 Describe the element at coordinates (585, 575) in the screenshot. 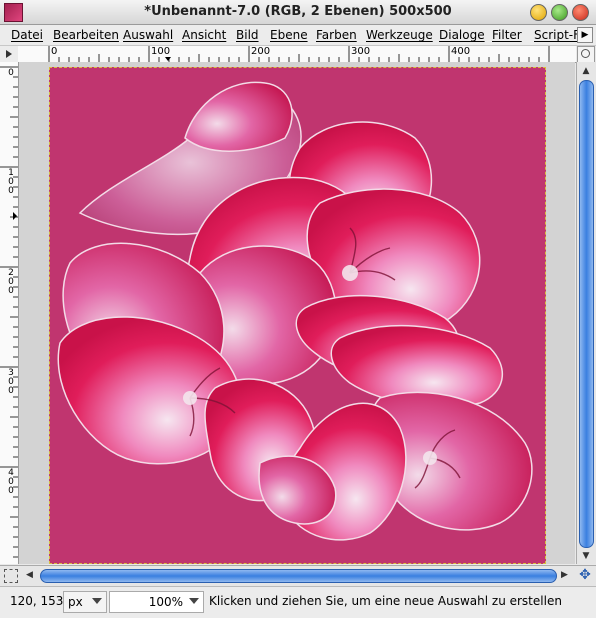

I see `navigate-icon: ✥` at that location.